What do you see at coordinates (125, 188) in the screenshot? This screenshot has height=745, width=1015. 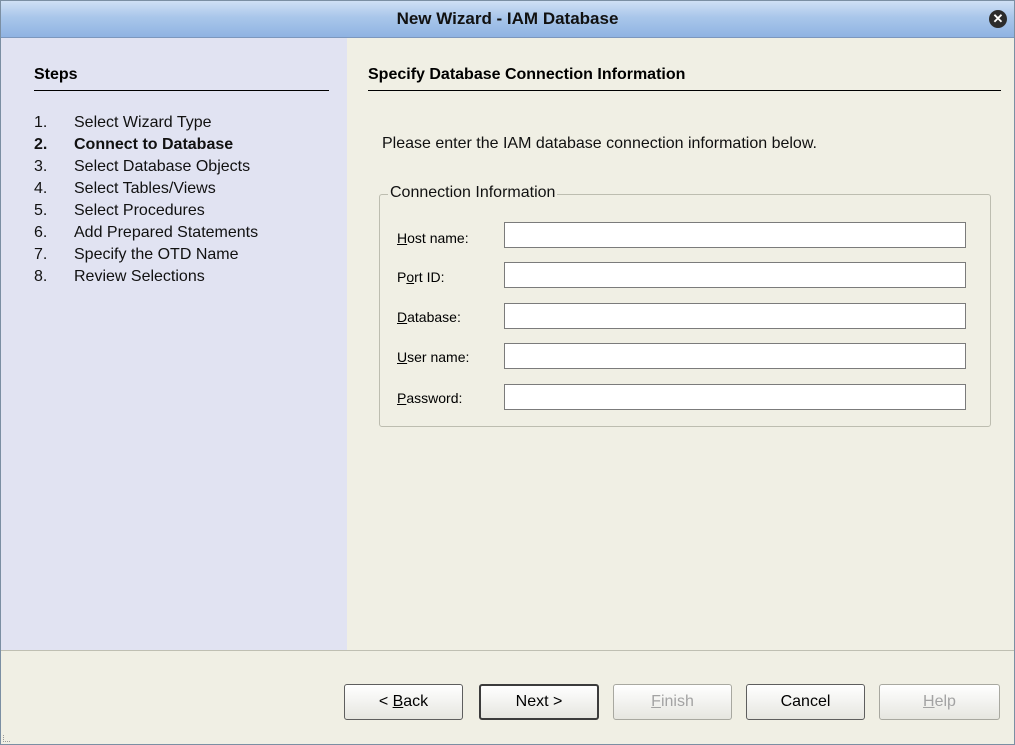 I see `step-item: 4. Select Tables/Views` at bounding box center [125, 188].